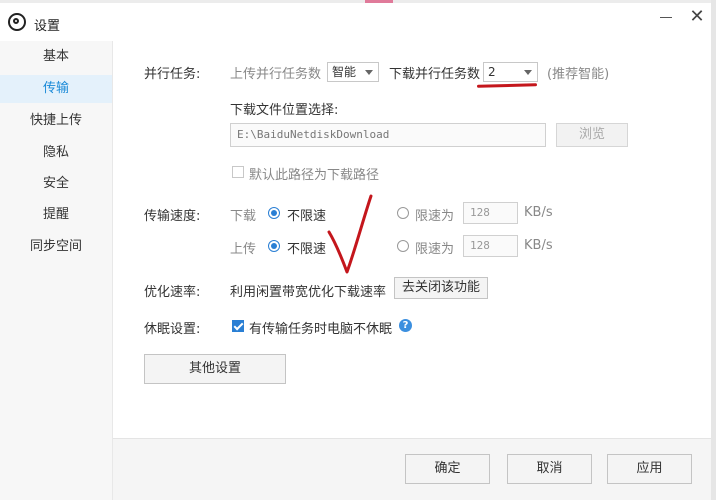  I want to click on other-settings-button: 其他设置, so click(215, 369).